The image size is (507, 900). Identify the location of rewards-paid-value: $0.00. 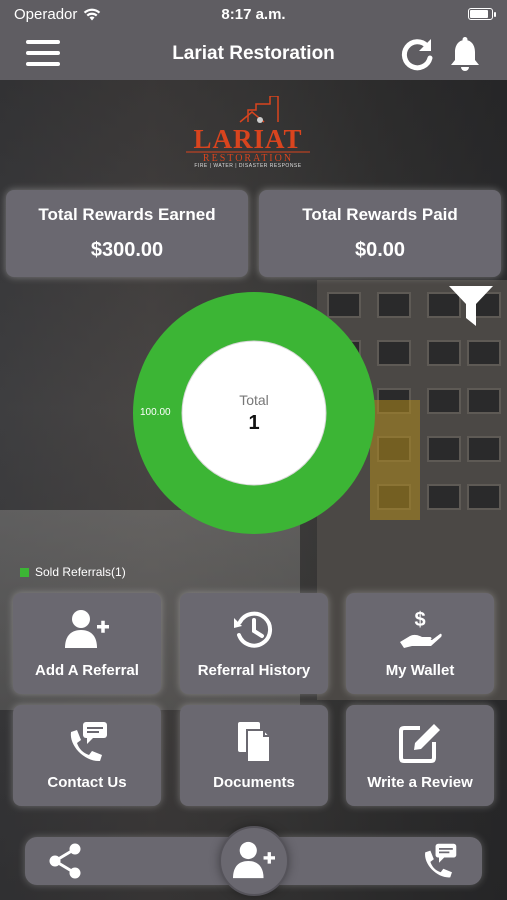
(380, 250).